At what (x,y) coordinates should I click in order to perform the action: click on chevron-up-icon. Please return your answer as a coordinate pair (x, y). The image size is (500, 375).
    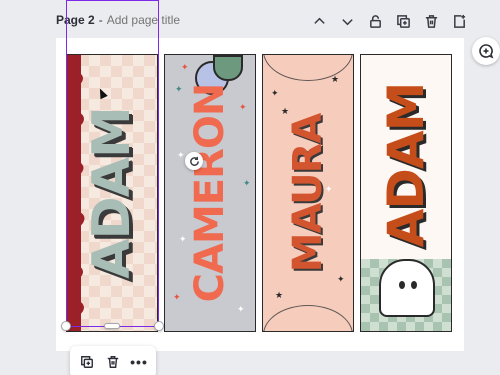
    Looking at the image, I should click on (319, 20).